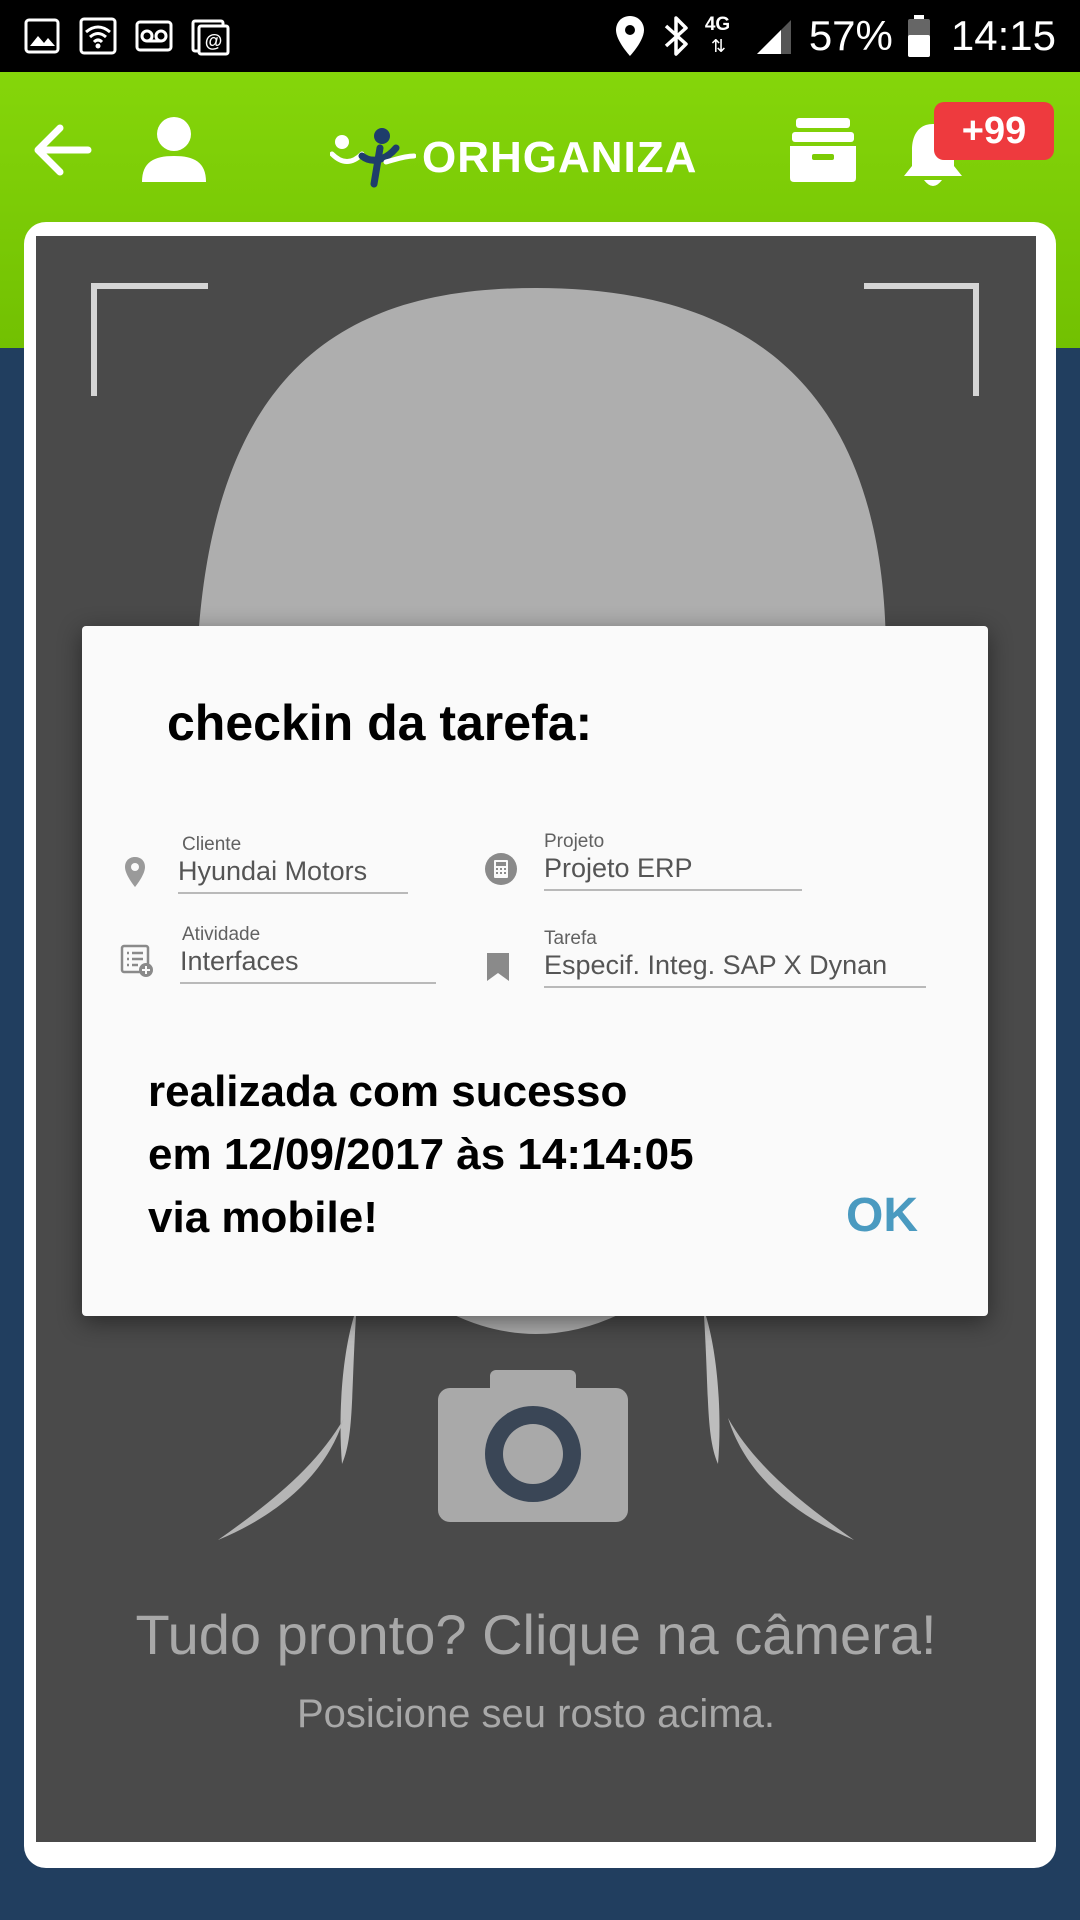  I want to click on email-icon: @, so click(210, 37).